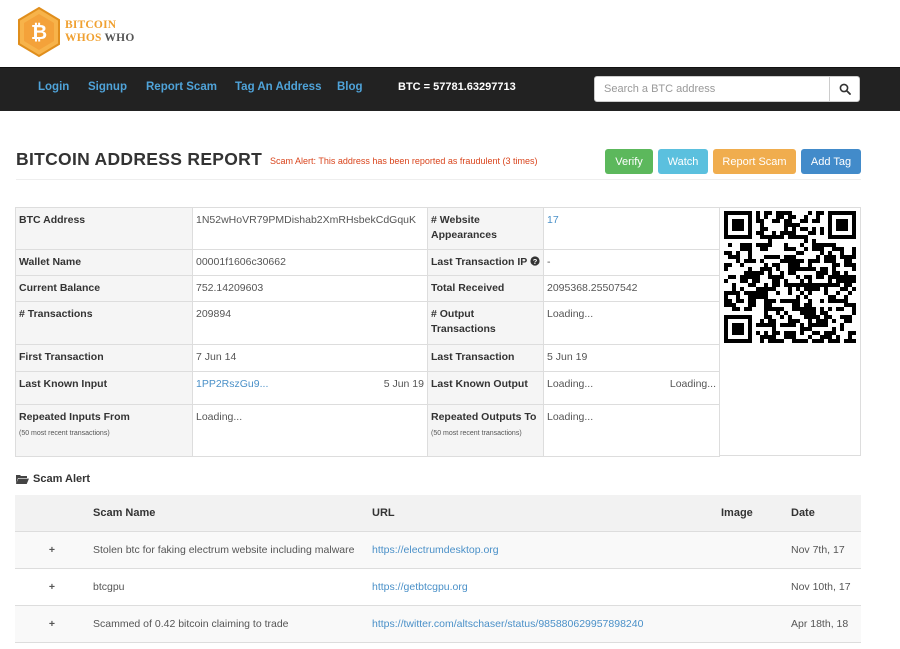 This screenshot has height=649, width=900. I want to click on last-tx-ip-value: -, so click(631, 262).